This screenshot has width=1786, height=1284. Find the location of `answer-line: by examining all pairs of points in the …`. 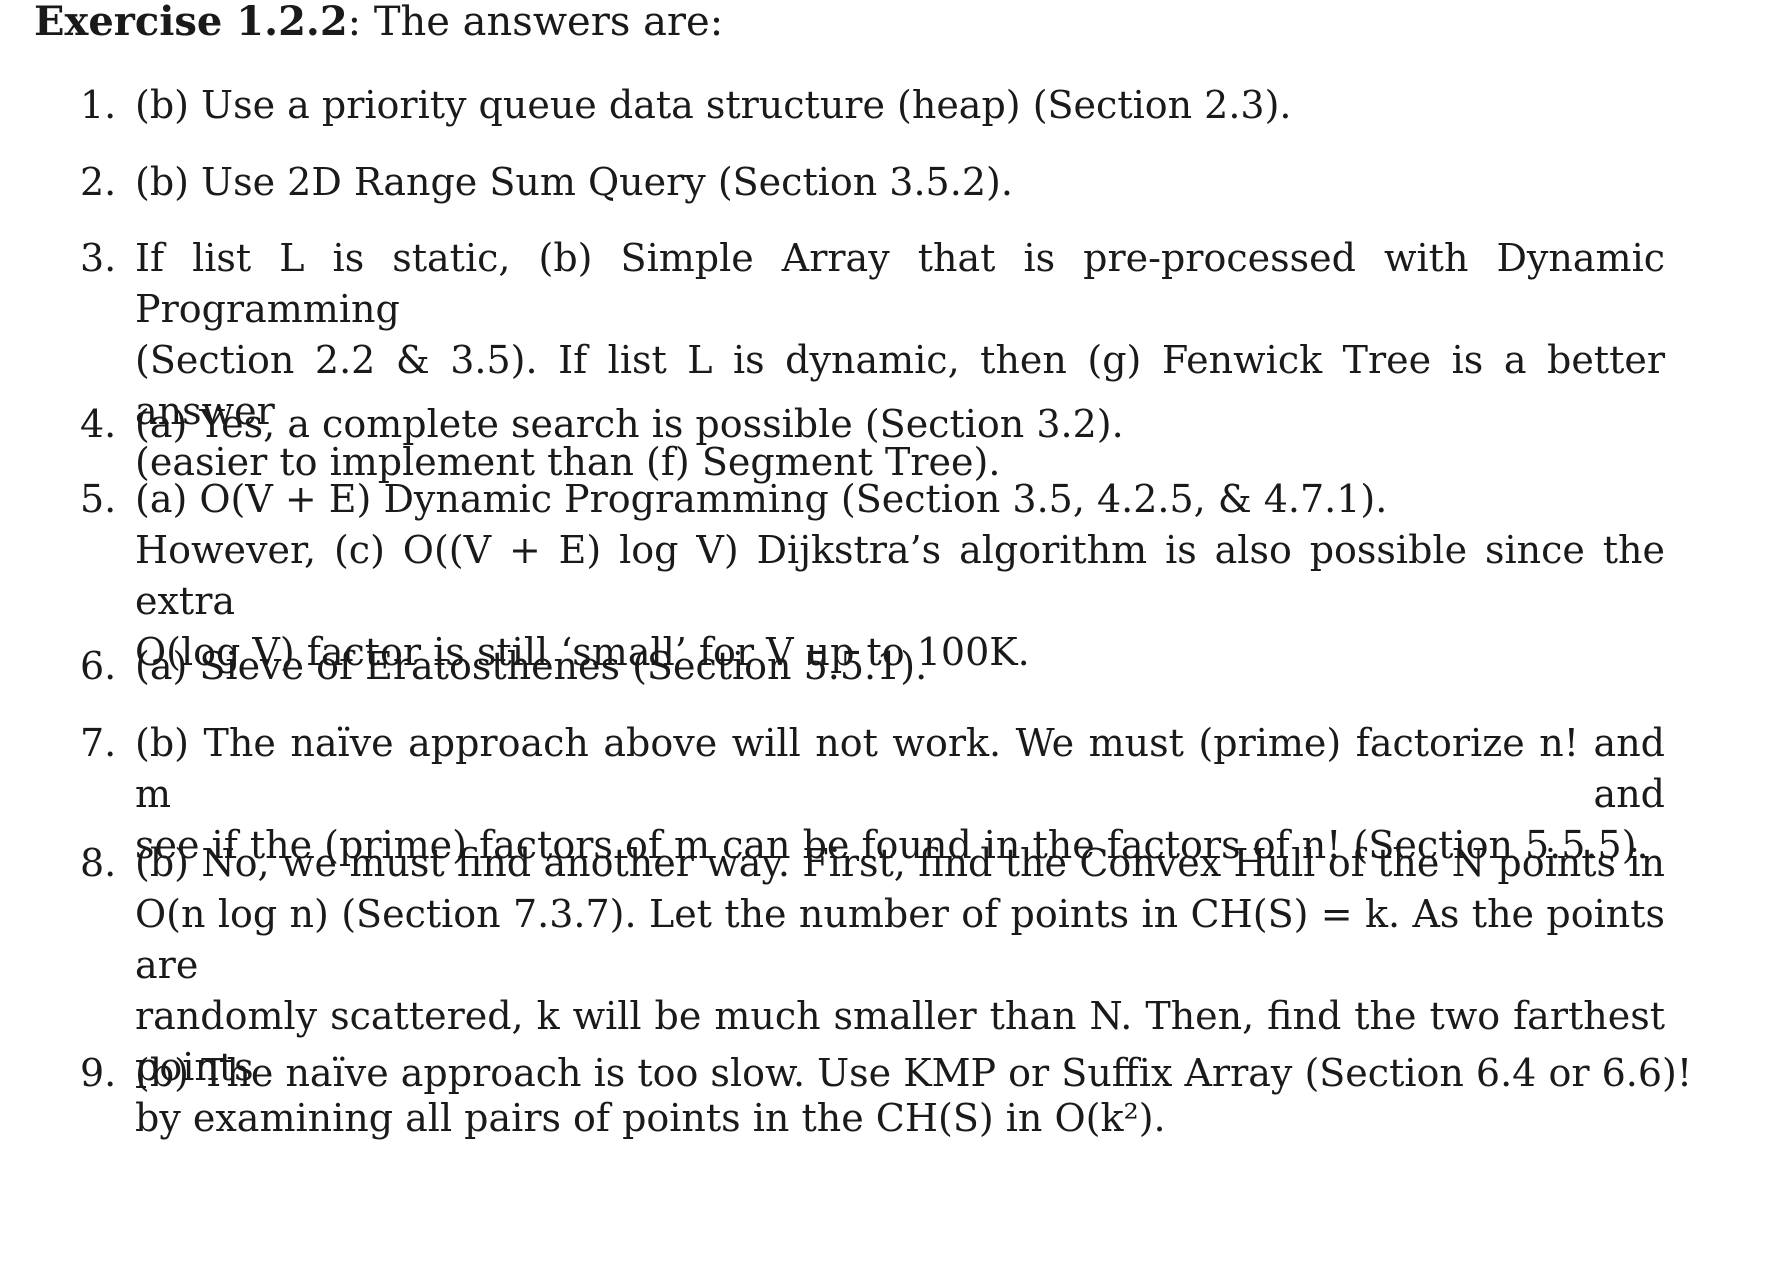

answer-line: by examining all pairs of points in the … is located at coordinates (650, 1118).